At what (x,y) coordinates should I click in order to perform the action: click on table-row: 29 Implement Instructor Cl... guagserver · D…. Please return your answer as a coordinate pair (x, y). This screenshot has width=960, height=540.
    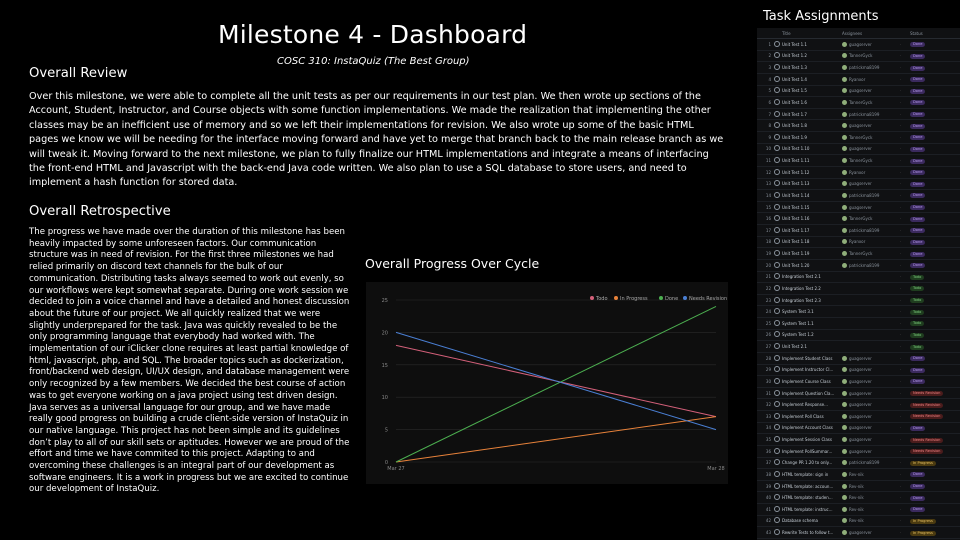
    Looking at the image, I should click on (858, 371).